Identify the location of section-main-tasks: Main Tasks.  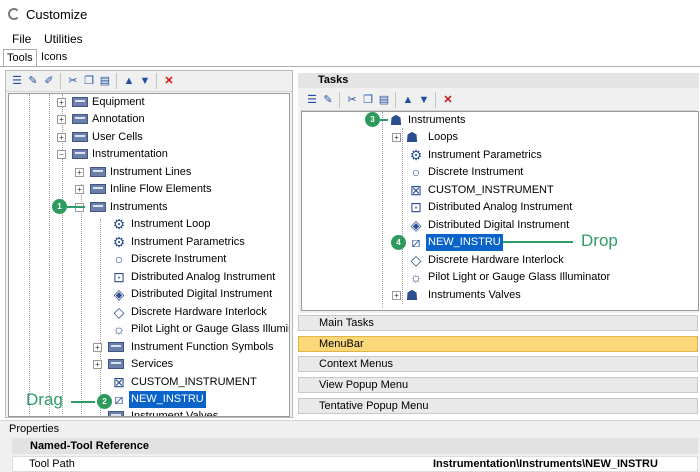
(498, 323).